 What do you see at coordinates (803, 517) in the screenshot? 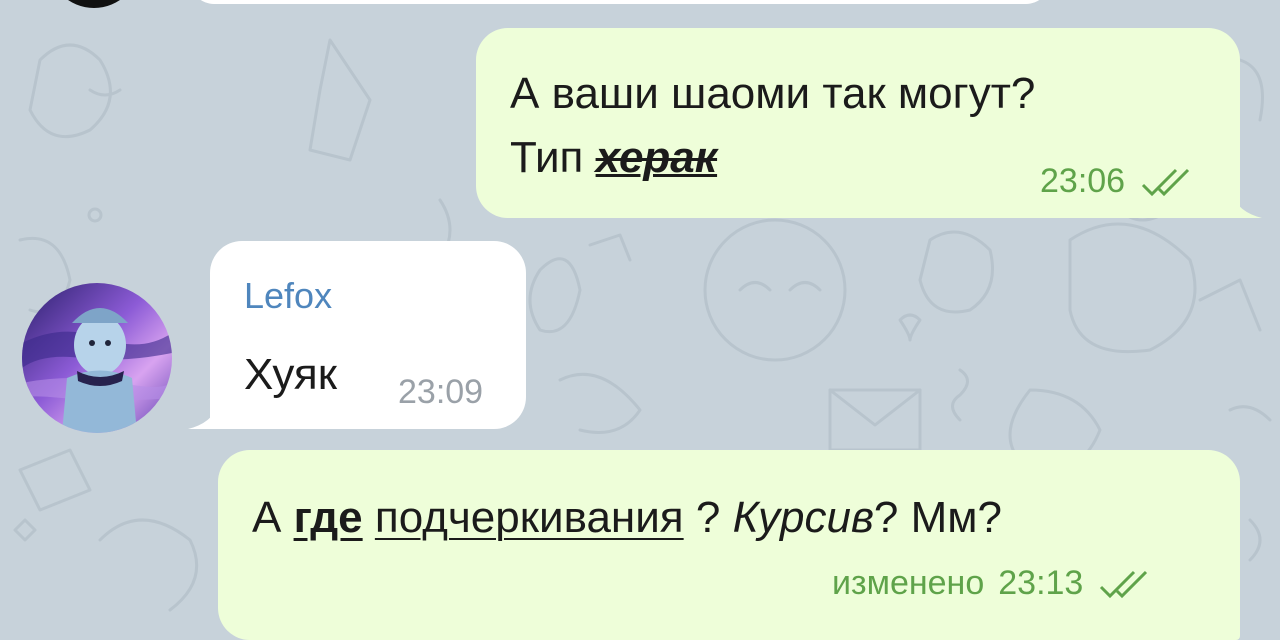
I see `italic-text: Курсив` at bounding box center [803, 517].